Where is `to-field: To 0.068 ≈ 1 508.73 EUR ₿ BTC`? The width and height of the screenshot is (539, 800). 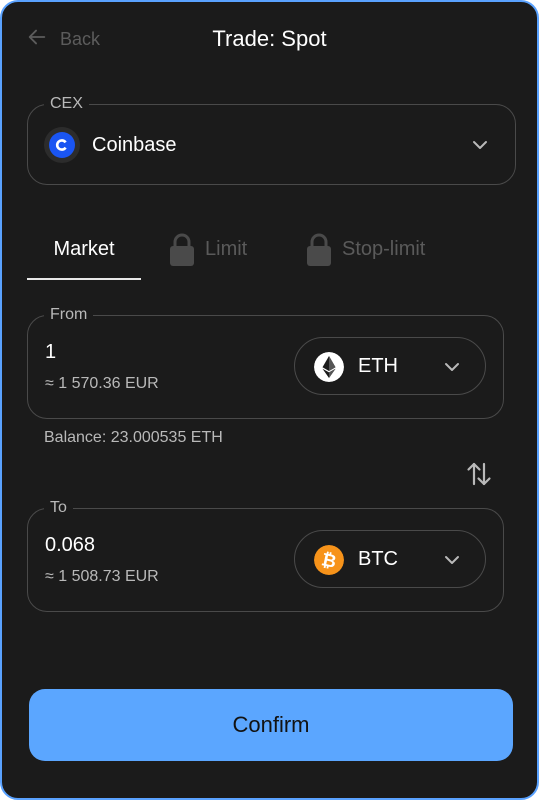
to-field: To 0.068 ≈ 1 508.73 EUR ₿ BTC is located at coordinates (265, 555).